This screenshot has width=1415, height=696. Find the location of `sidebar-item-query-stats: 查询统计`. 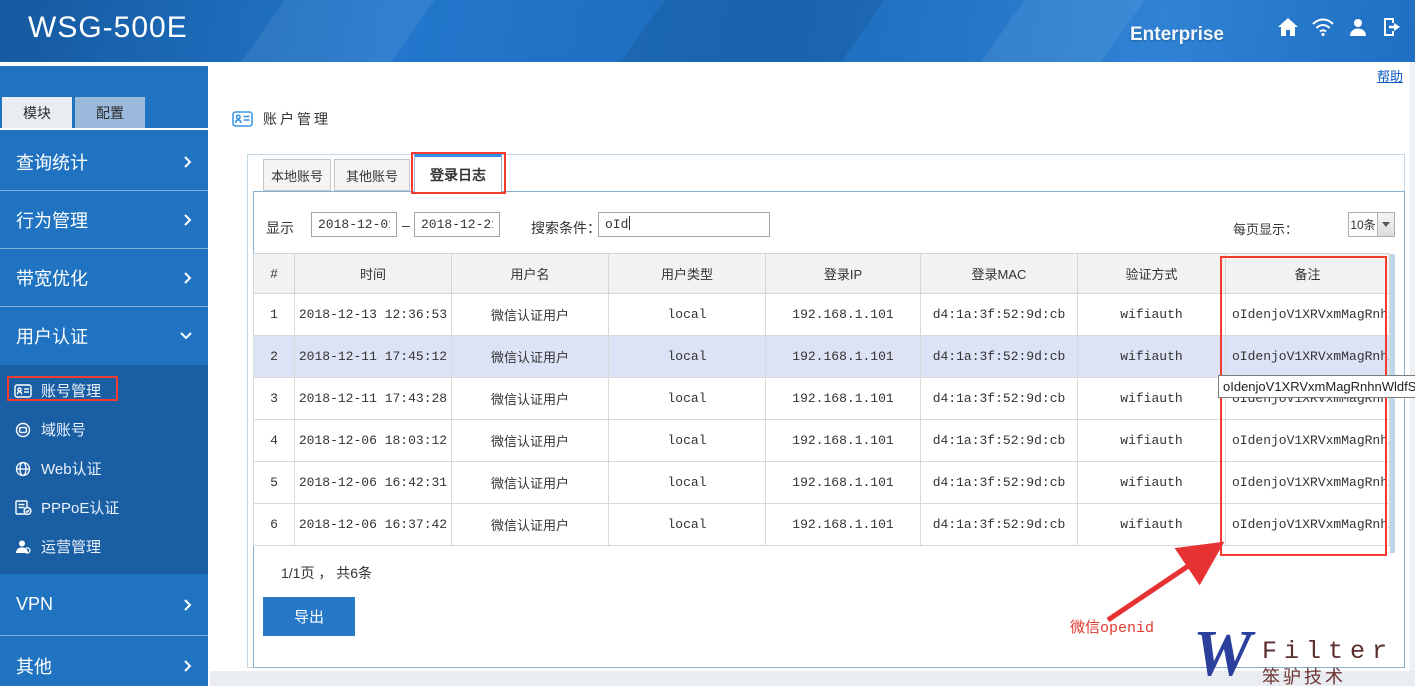

sidebar-item-query-stats: 查询统计 is located at coordinates (104, 162).